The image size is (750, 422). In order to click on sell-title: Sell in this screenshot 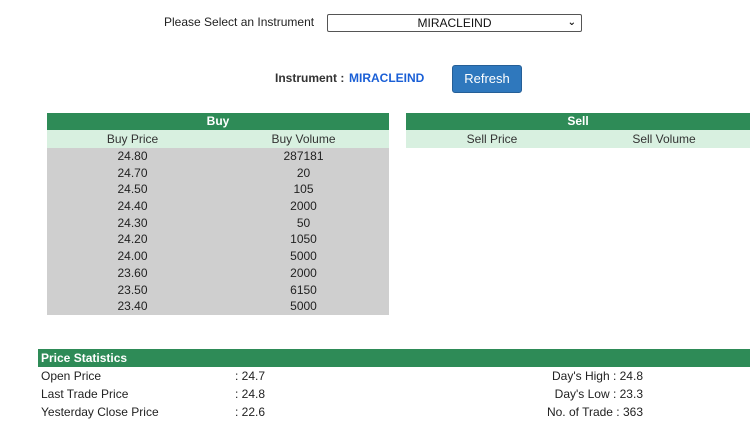, I will do `click(578, 121)`.